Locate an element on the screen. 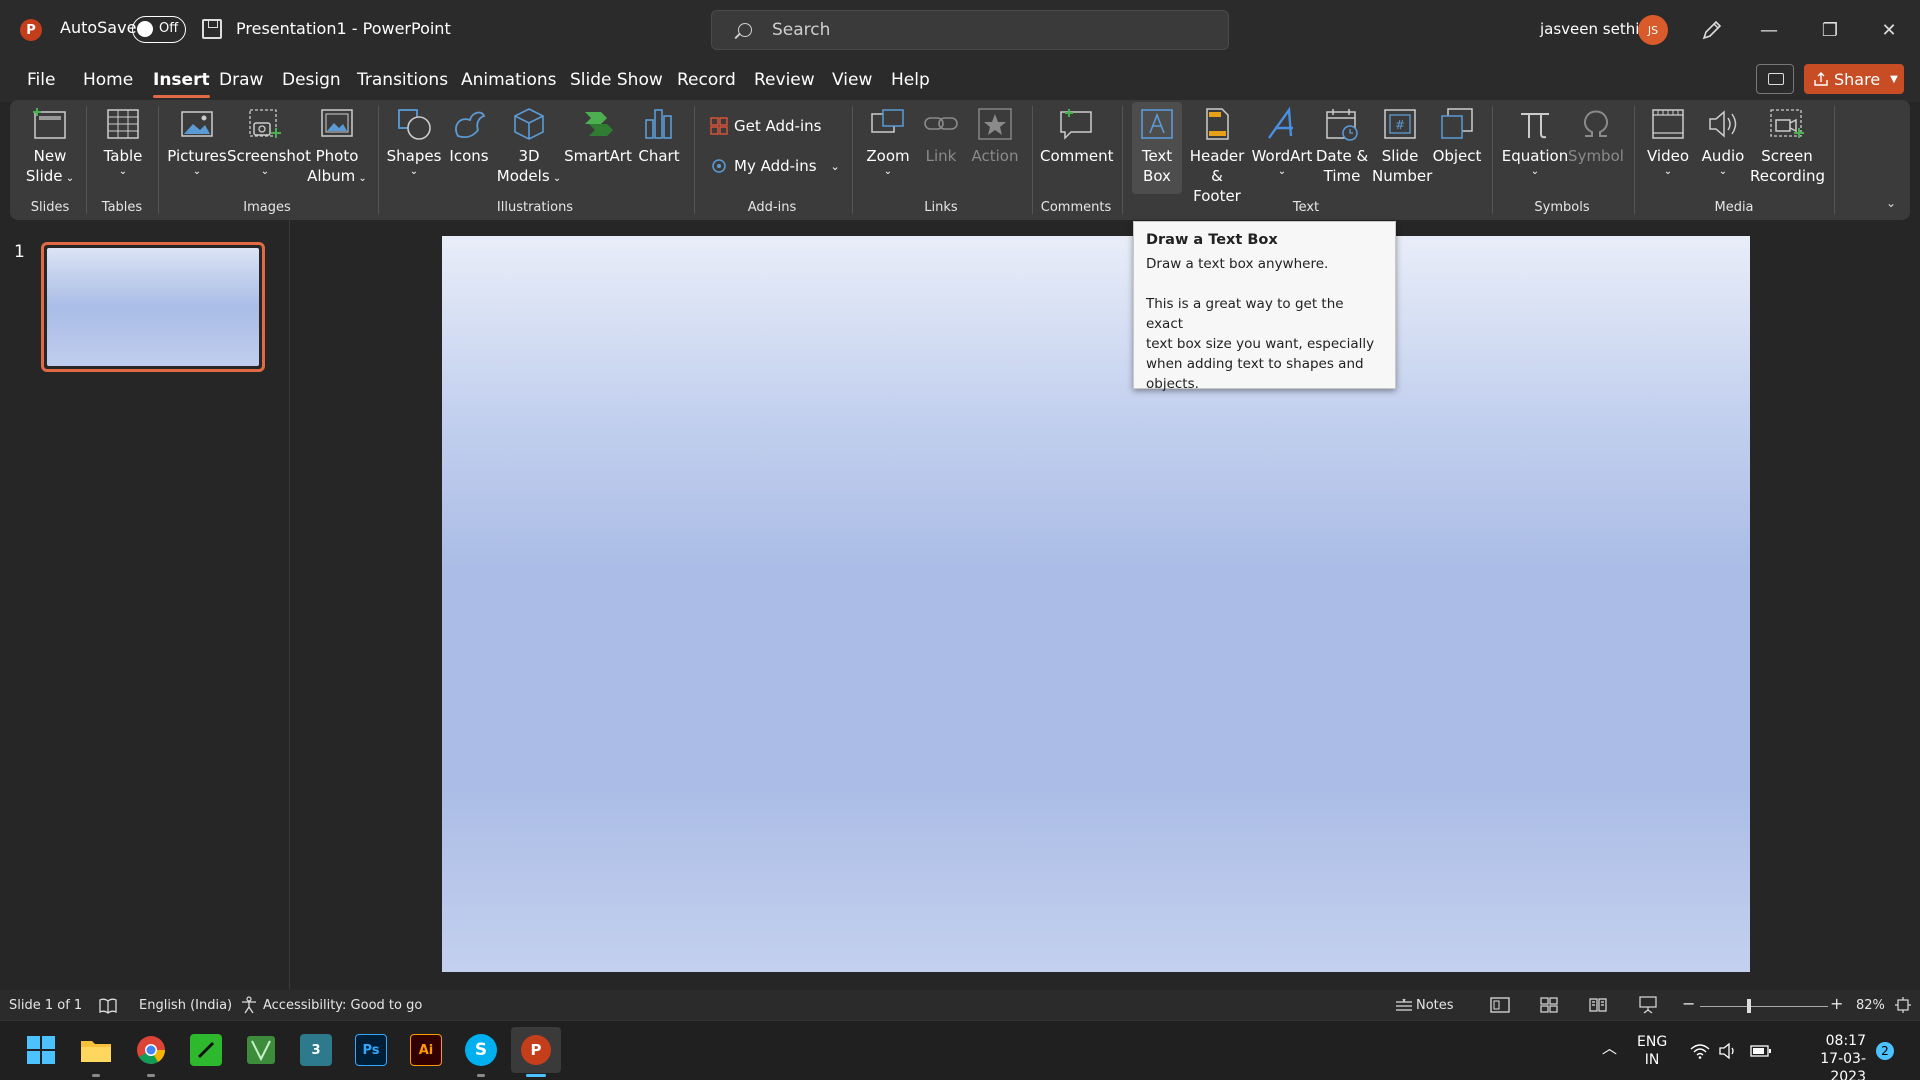  user-name: jasveen sethi is located at coordinates (1589, 29).